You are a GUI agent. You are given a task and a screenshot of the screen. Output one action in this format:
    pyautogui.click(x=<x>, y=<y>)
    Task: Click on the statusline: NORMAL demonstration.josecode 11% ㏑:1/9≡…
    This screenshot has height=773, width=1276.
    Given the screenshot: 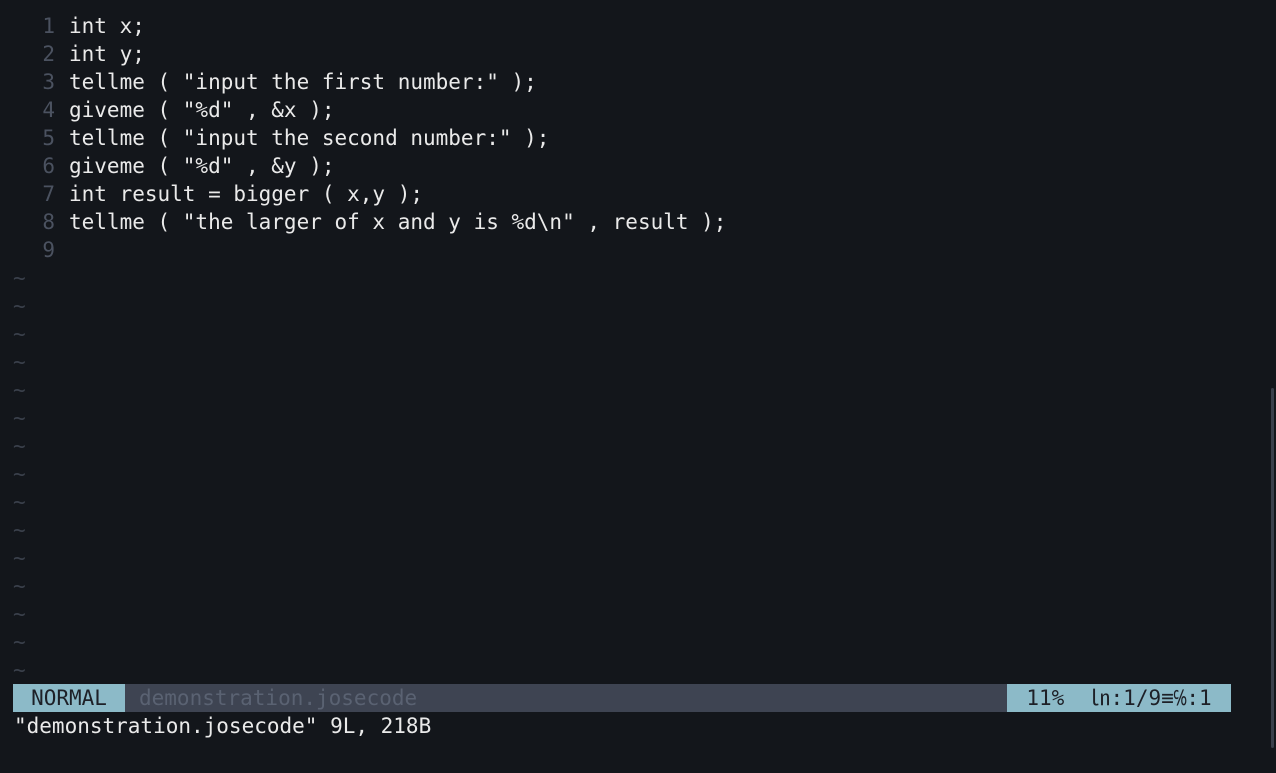 What is the action you would take?
    pyautogui.click(x=622, y=698)
    